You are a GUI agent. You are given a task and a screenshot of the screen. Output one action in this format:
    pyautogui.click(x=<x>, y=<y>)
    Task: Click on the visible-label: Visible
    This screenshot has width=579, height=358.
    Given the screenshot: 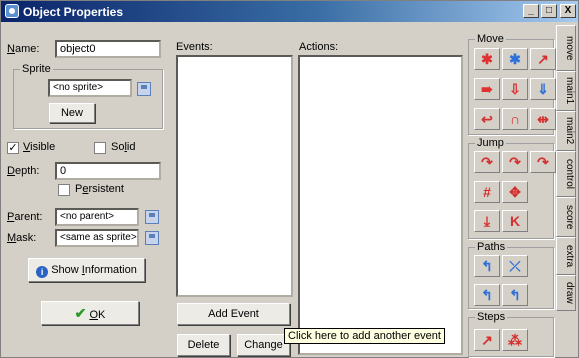 What is the action you would take?
    pyautogui.click(x=39, y=147)
    